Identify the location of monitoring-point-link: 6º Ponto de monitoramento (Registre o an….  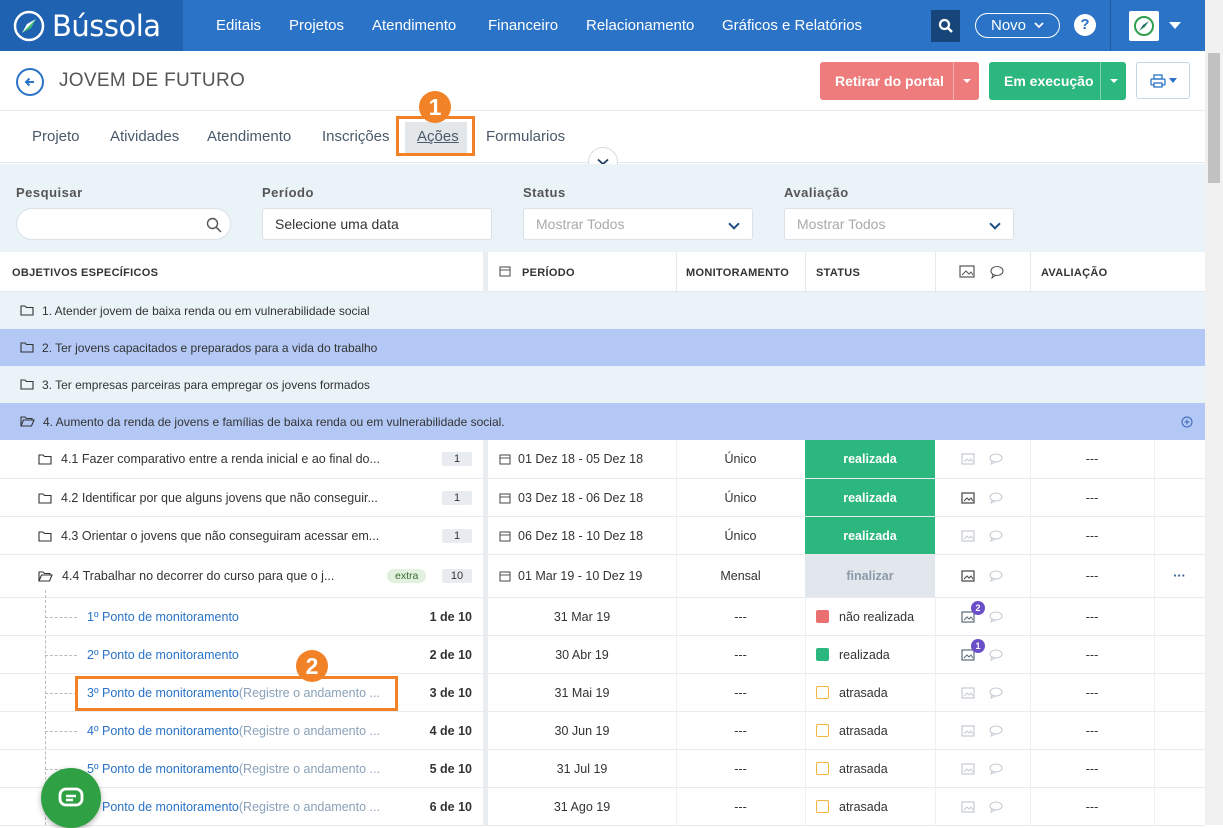
(233, 806).